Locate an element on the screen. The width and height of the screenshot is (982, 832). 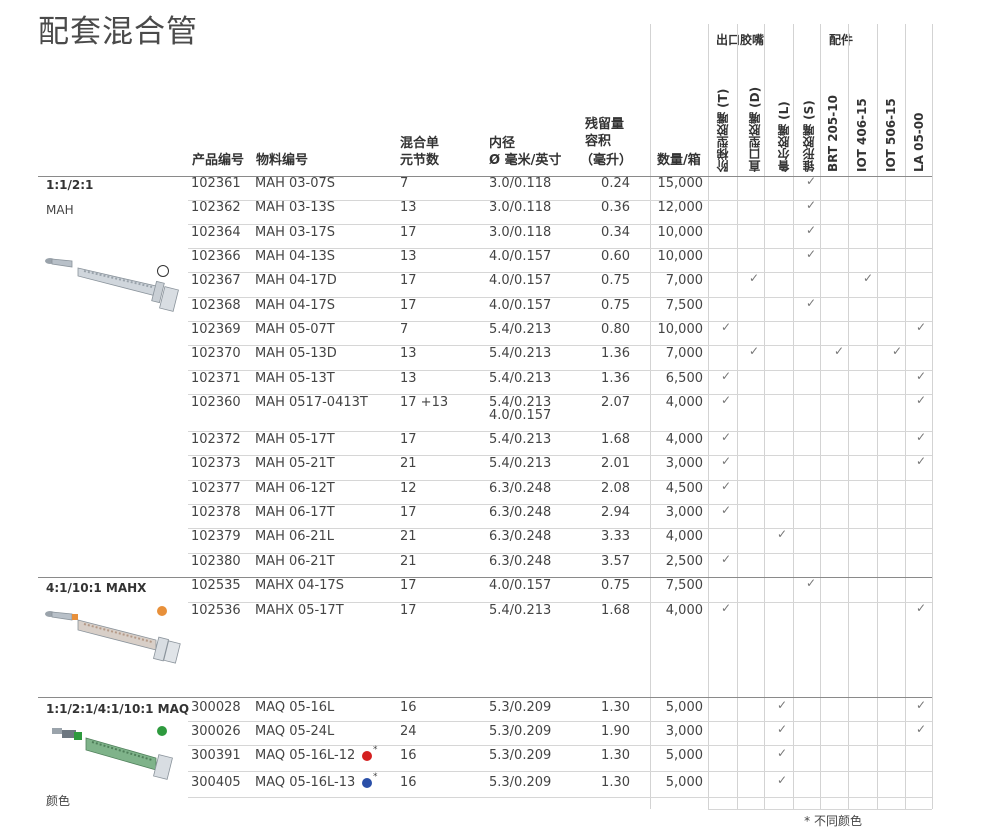
retention-volume: 1.30 is located at coordinates (615, 707).